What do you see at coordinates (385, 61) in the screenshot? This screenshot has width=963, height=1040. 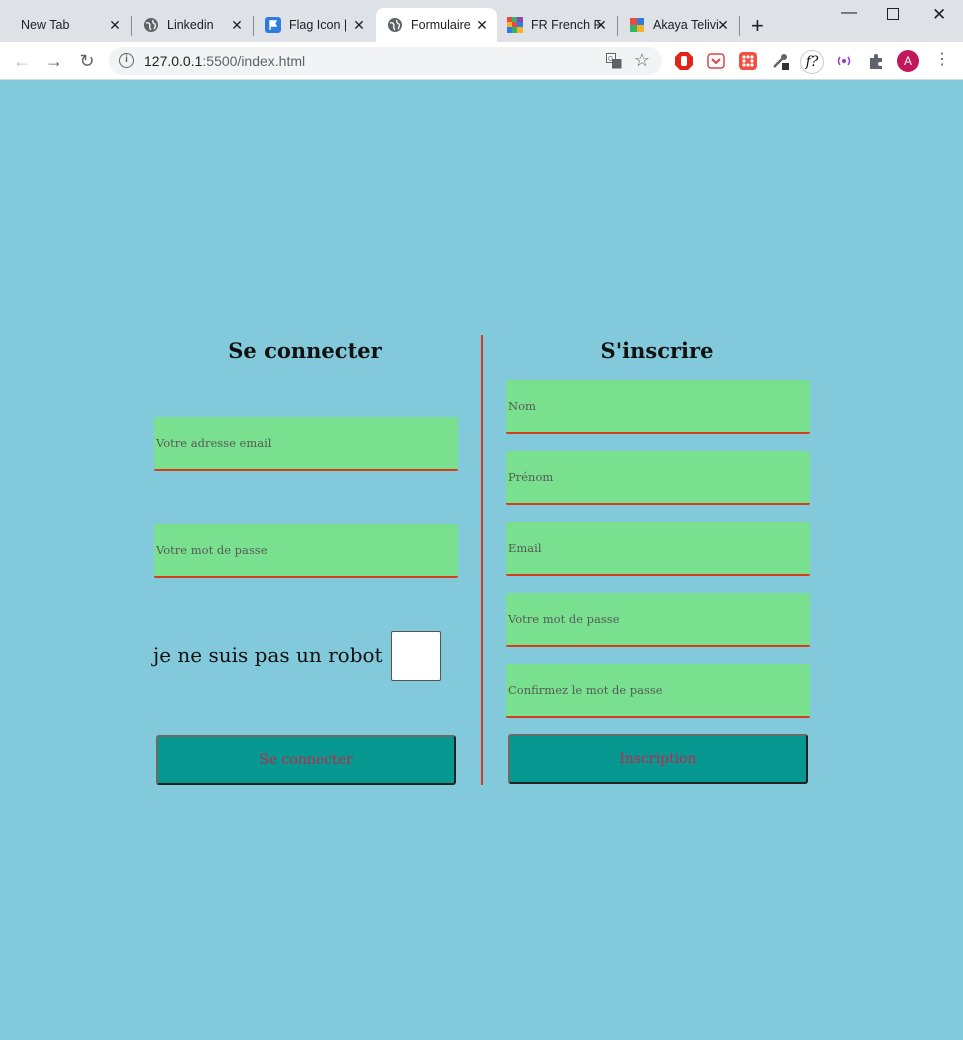 I see `address-bar: i 127.0.0.1:5500/index.html G ☆` at bounding box center [385, 61].